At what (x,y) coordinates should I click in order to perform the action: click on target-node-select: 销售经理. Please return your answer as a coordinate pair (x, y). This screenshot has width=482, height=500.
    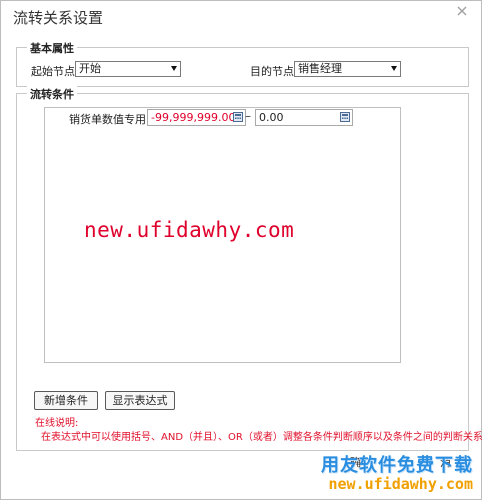
    Looking at the image, I should click on (347, 69).